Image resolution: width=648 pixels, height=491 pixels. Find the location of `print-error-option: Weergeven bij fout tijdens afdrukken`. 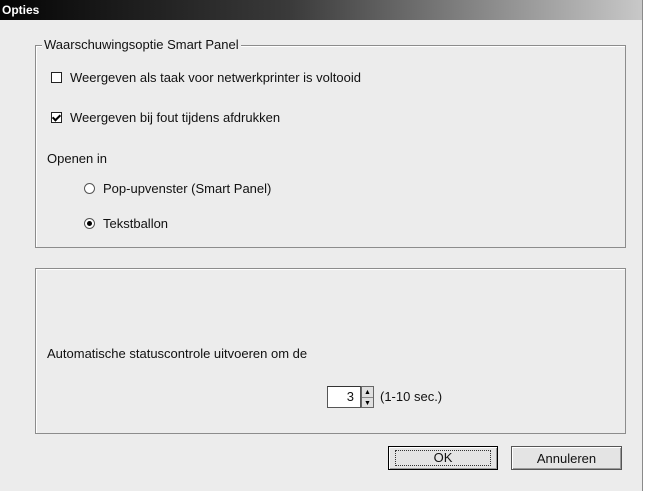

print-error-option: Weergeven bij fout tijdens afdrukken is located at coordinates (165, 117).